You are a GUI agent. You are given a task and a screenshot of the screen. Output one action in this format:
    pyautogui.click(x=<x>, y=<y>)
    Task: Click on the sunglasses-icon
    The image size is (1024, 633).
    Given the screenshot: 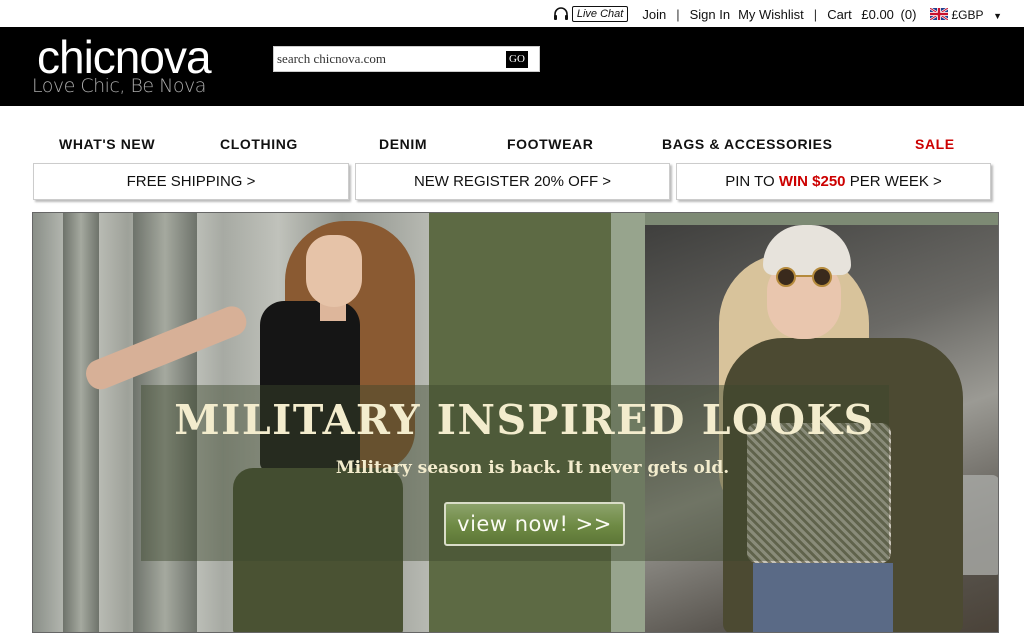 What is the action you would take?
    pyautogui.click(x=804, y=276)
    